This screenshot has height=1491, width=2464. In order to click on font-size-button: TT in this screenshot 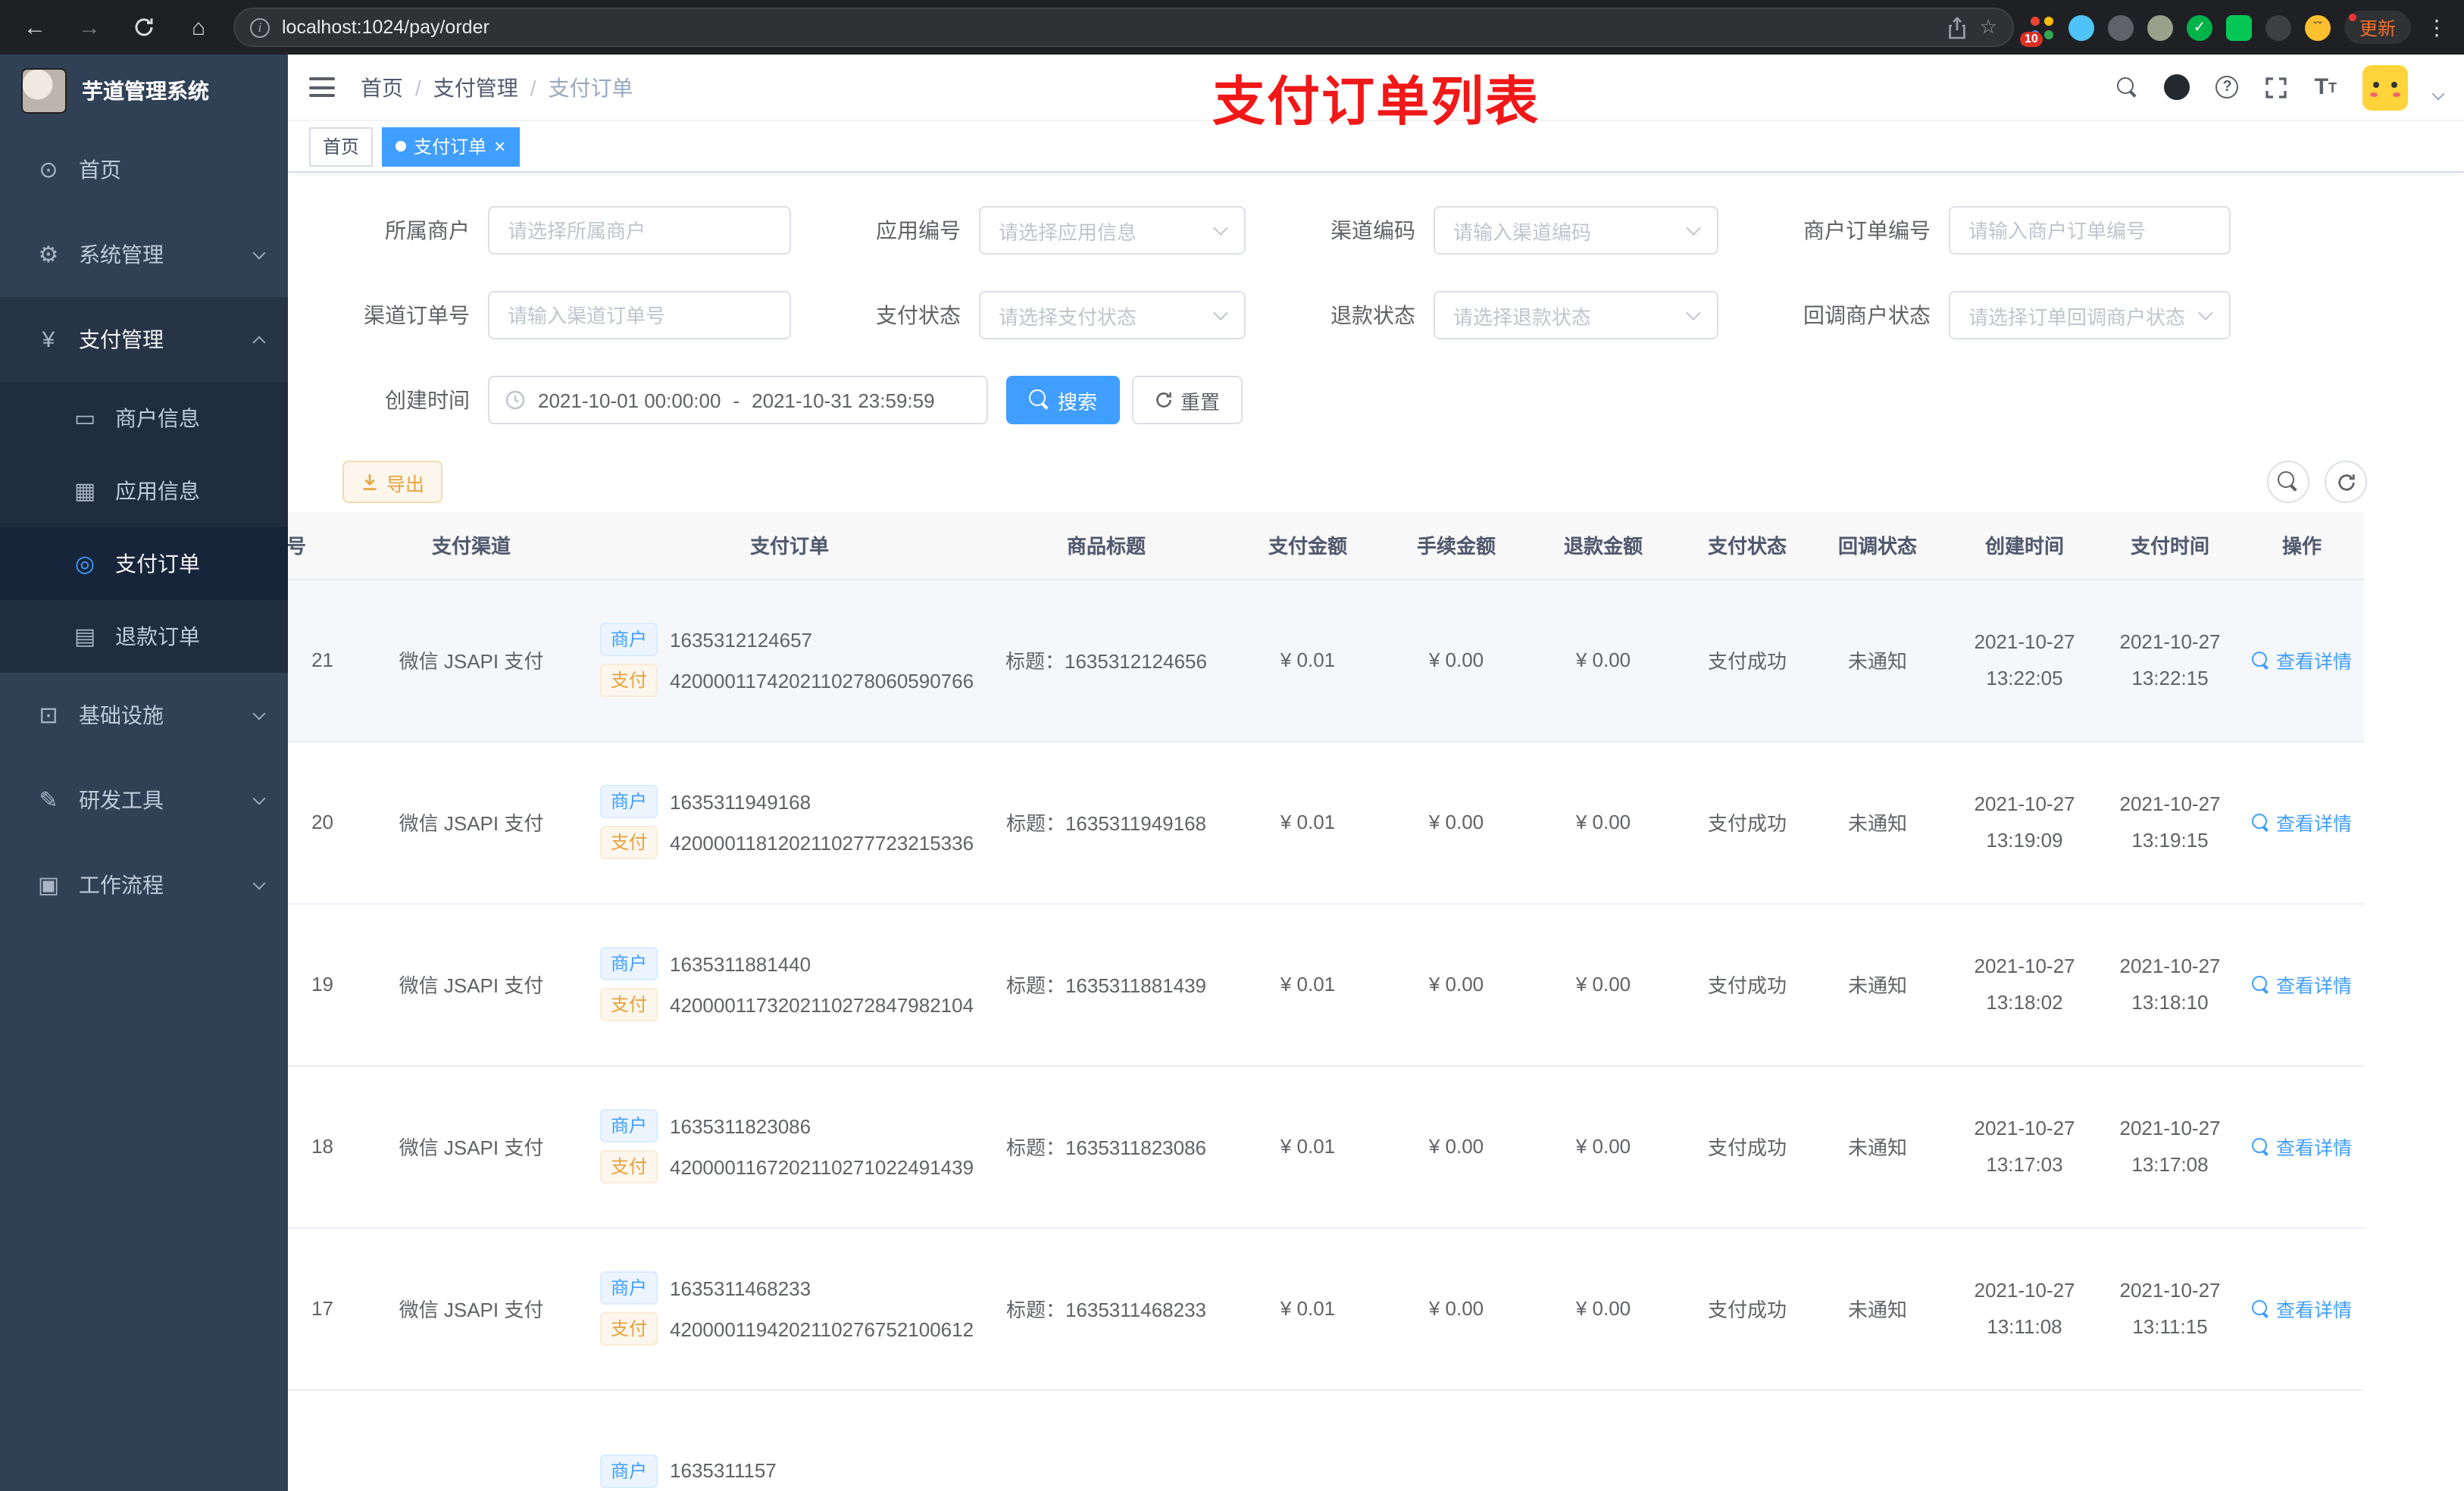, I will do `click(2326, 87)`.